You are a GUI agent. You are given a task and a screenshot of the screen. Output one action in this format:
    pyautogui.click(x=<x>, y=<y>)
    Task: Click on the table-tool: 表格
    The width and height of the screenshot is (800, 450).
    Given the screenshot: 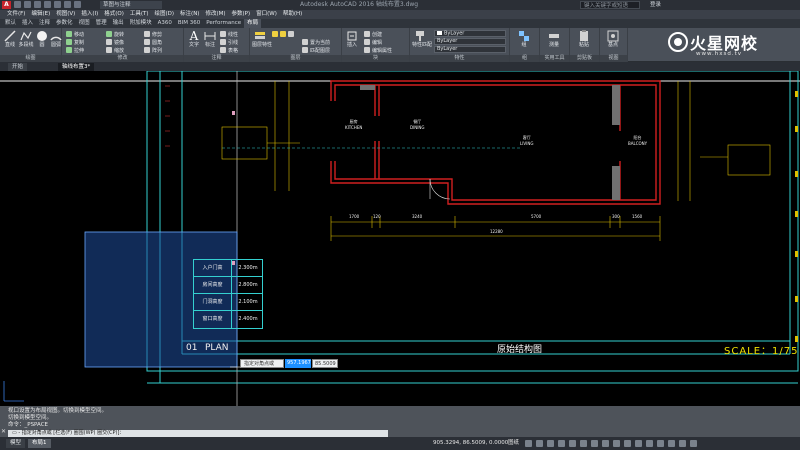 What is the action you would take?
    pyautogui.click(x=229, y=50)
    